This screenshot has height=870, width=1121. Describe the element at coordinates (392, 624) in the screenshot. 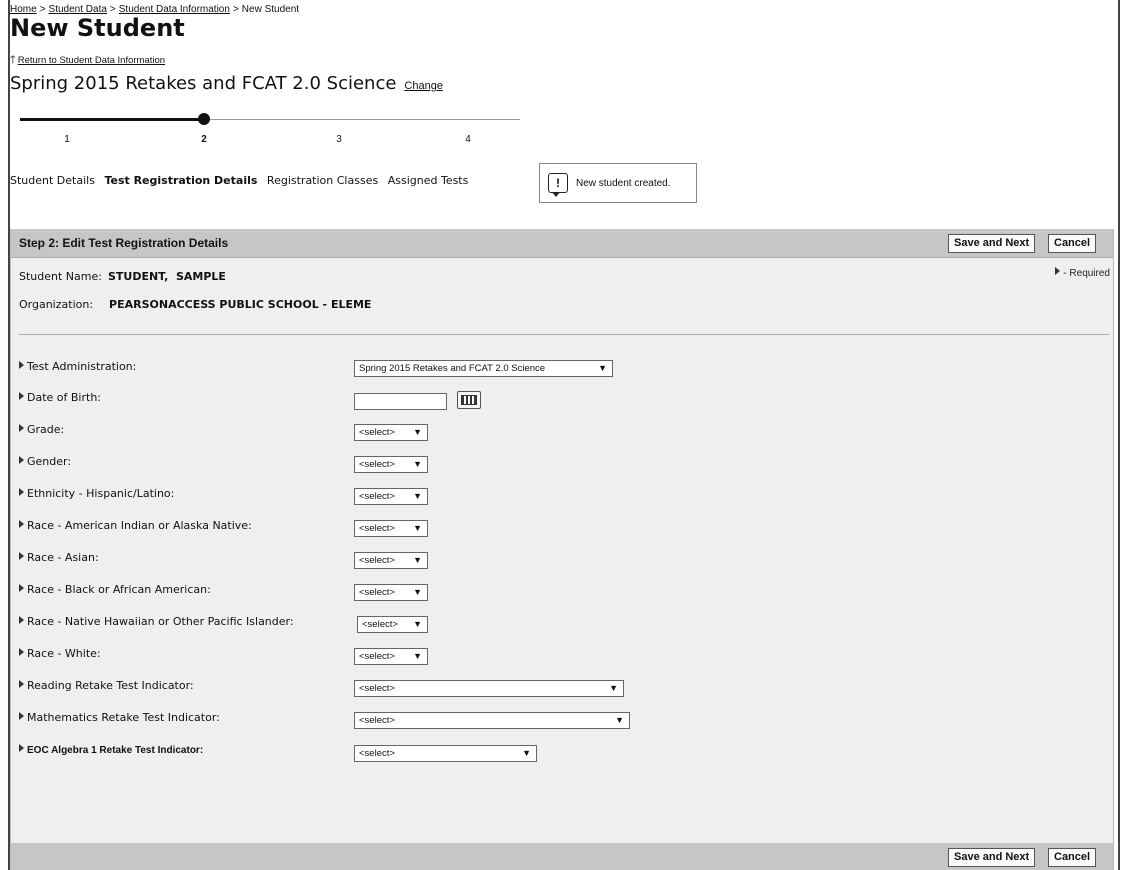

I see `race-hawaiian-select: <select> ▼` at that location.